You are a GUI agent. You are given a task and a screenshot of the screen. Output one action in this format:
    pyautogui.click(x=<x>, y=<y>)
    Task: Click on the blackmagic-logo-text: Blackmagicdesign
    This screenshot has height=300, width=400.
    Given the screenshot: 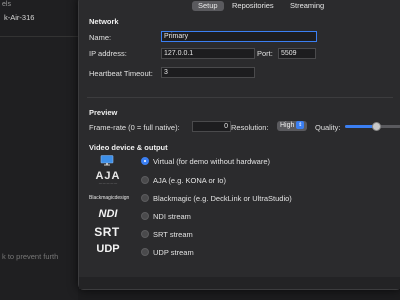 What is the action you would take?
    pyautogui.click(x=109, y=198)
    